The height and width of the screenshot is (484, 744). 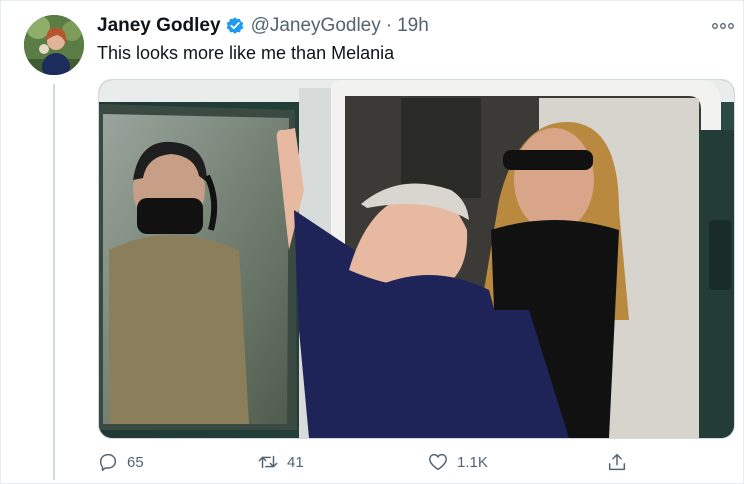 I want to click on reply-icon, so click(x=108, y=462).